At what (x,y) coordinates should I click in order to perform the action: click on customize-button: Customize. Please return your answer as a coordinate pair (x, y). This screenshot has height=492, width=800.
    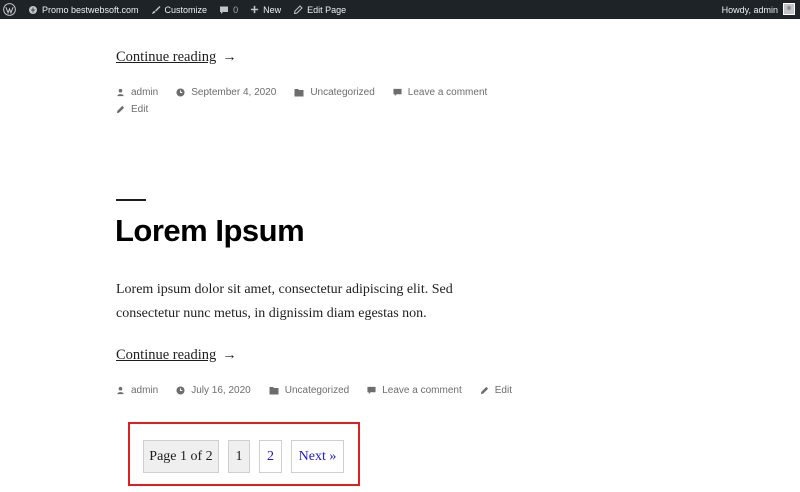
    Looking at the image, I should click on (179, 9).